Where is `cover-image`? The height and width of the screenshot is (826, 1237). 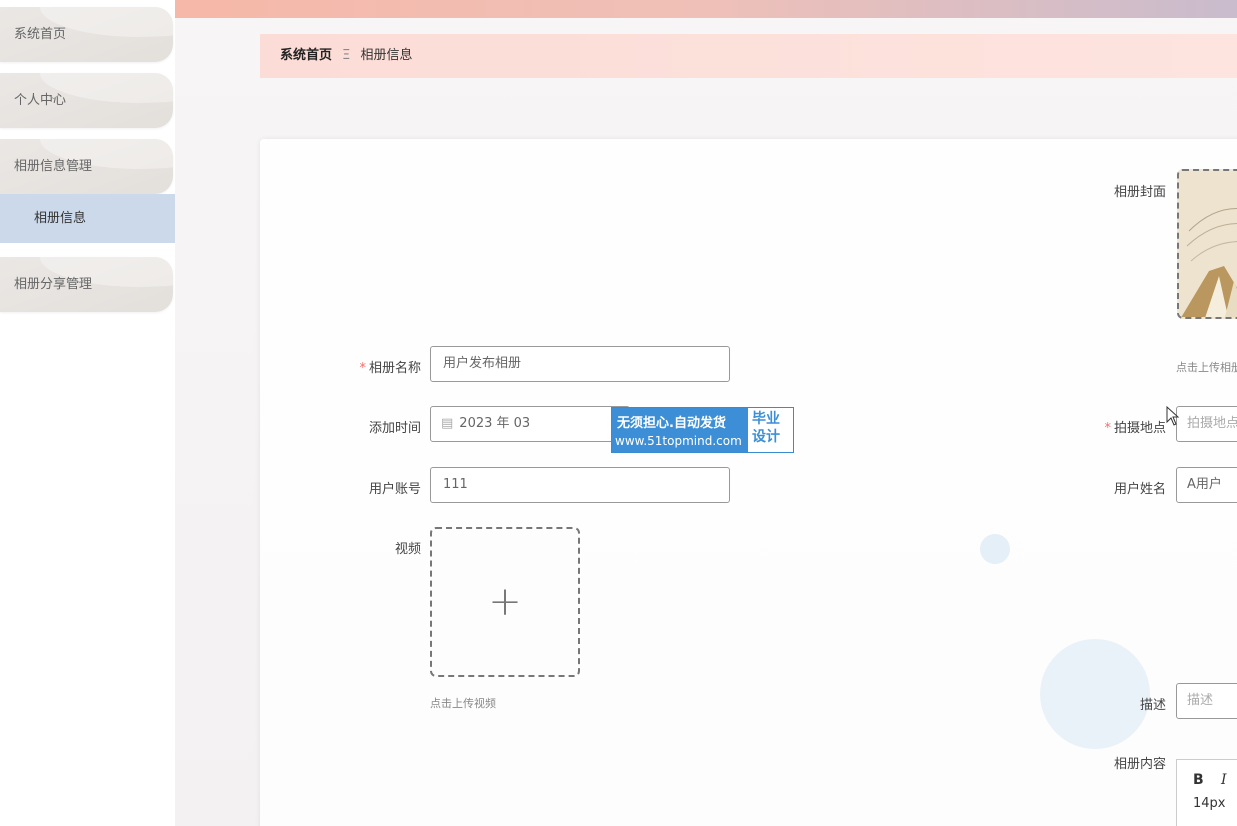 cover-image is located at coordinates (1207, 244).